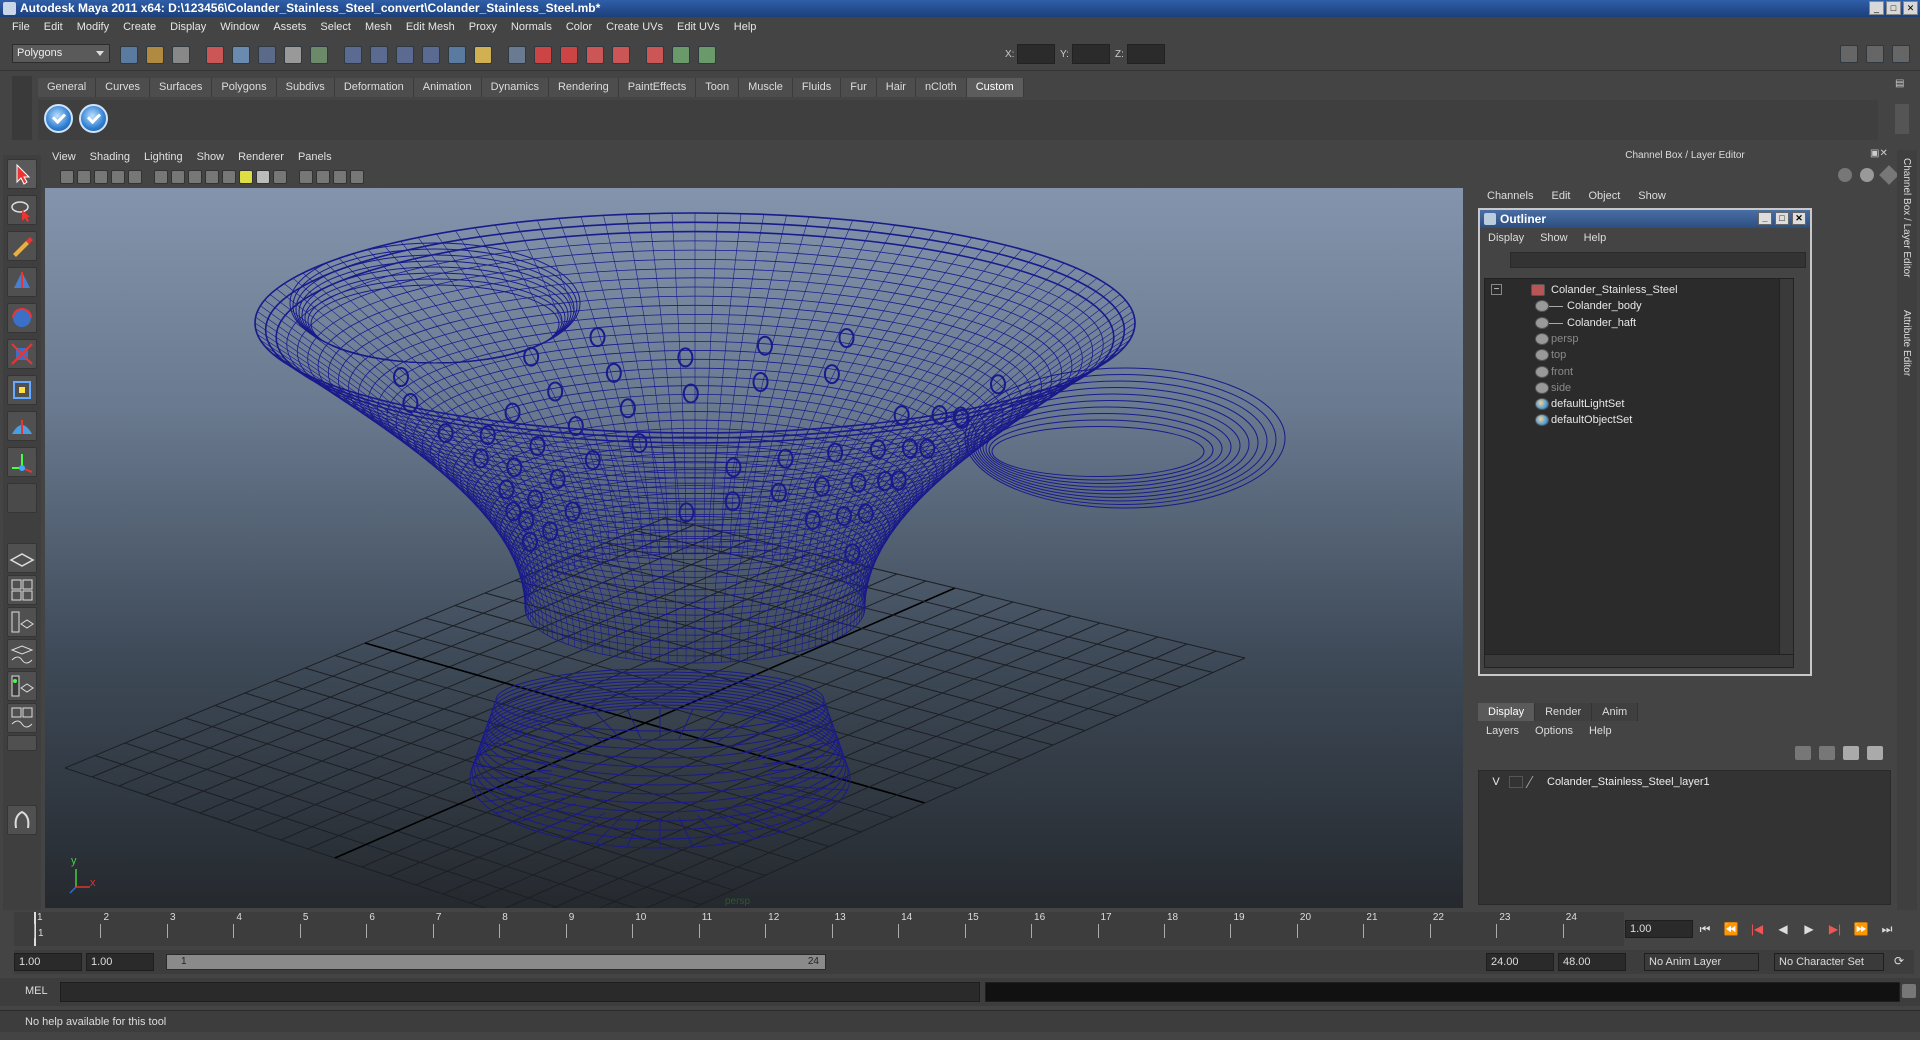 Image resolution: width=1920 pixels, height=1040 pixels. Describe the element at coordinates (374, 87) in the screenshot. I see `shelf-tab-deformation: Deformation` at that location.